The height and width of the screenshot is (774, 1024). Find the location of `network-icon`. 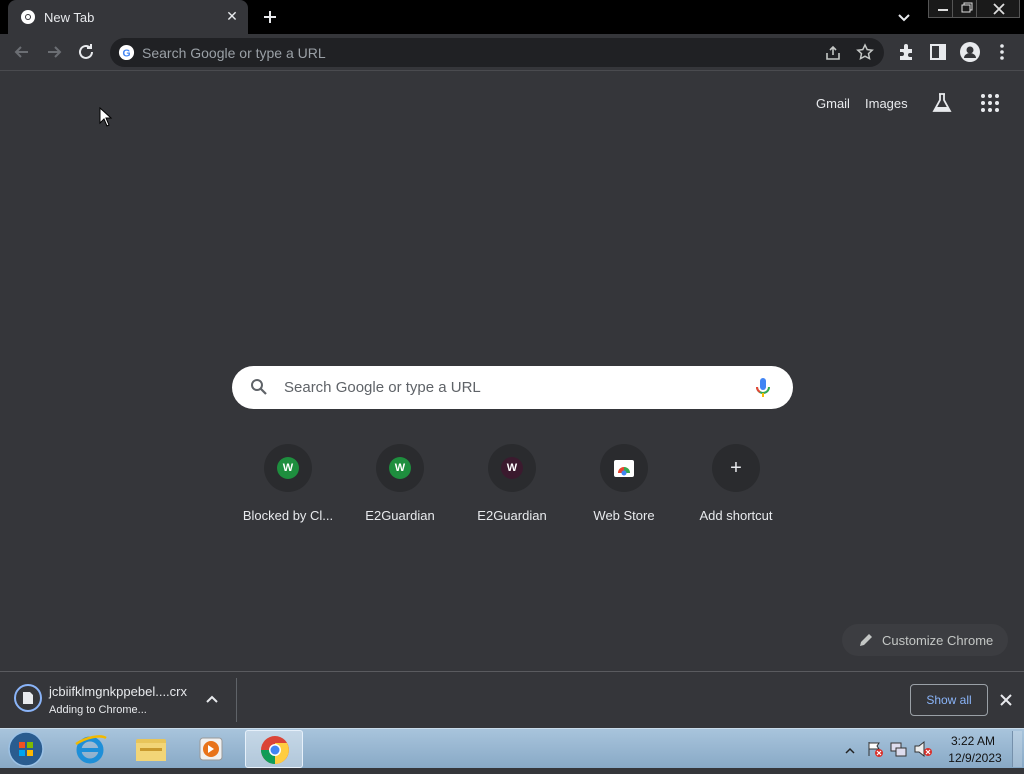

network-icon is located at coordinates (898, 751).